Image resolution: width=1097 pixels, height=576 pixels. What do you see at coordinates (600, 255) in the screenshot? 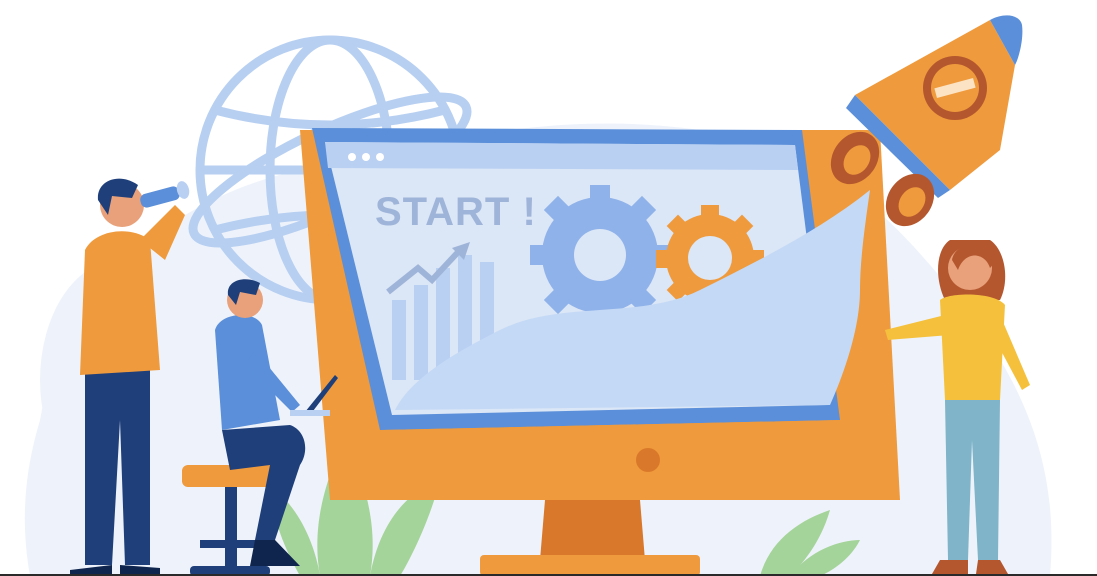
I see `gear-blue-icon` at bounding box center [600, 255].